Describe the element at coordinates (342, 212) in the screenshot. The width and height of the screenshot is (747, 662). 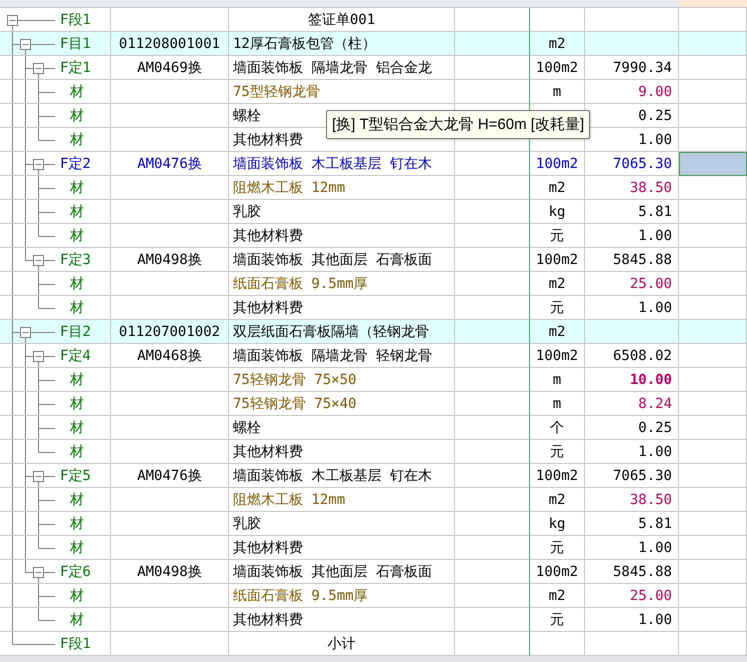
I see `table-cell: 乳胶` at that location.